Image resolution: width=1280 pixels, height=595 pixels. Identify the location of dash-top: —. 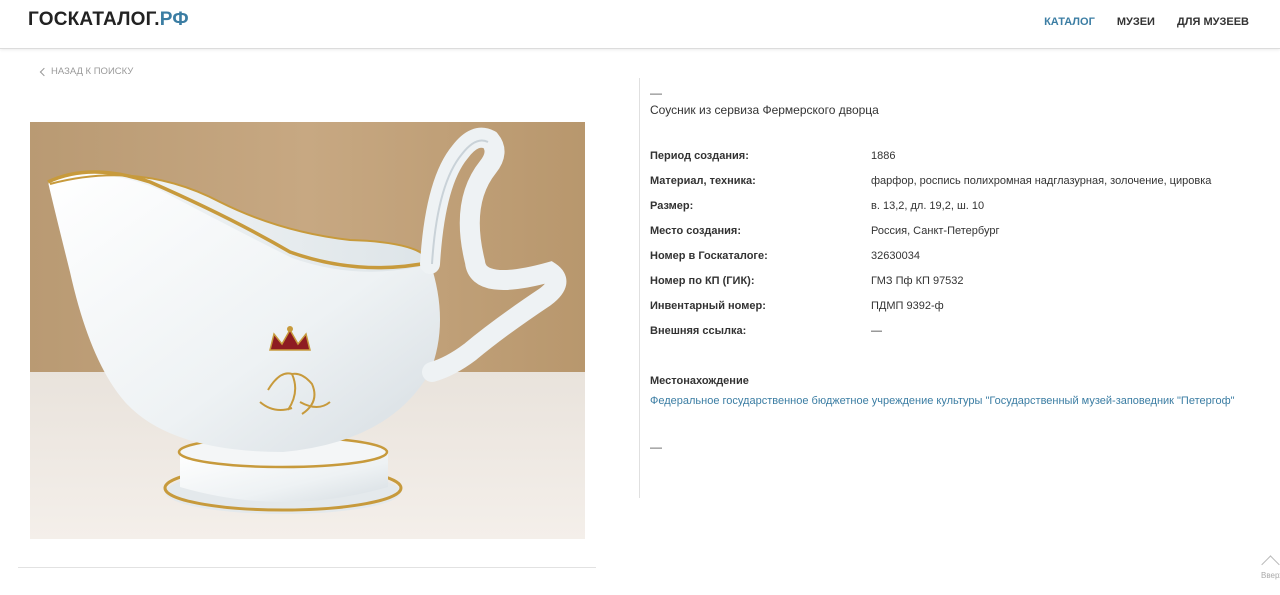
(656, 93).